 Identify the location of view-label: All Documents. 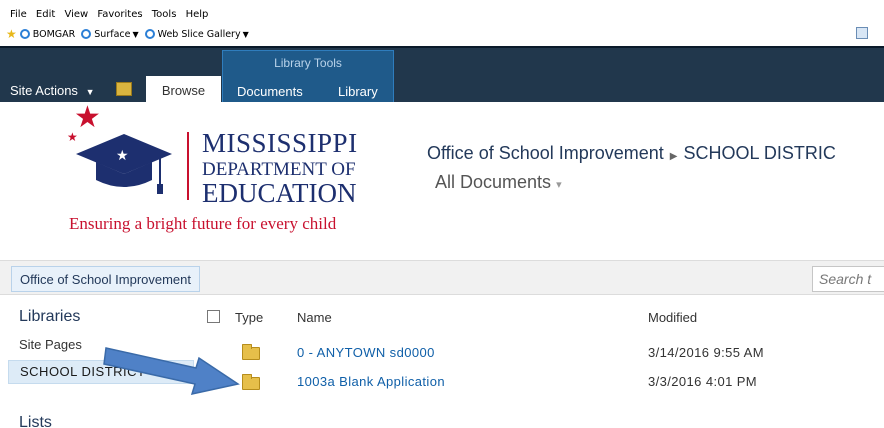
(493, 182).